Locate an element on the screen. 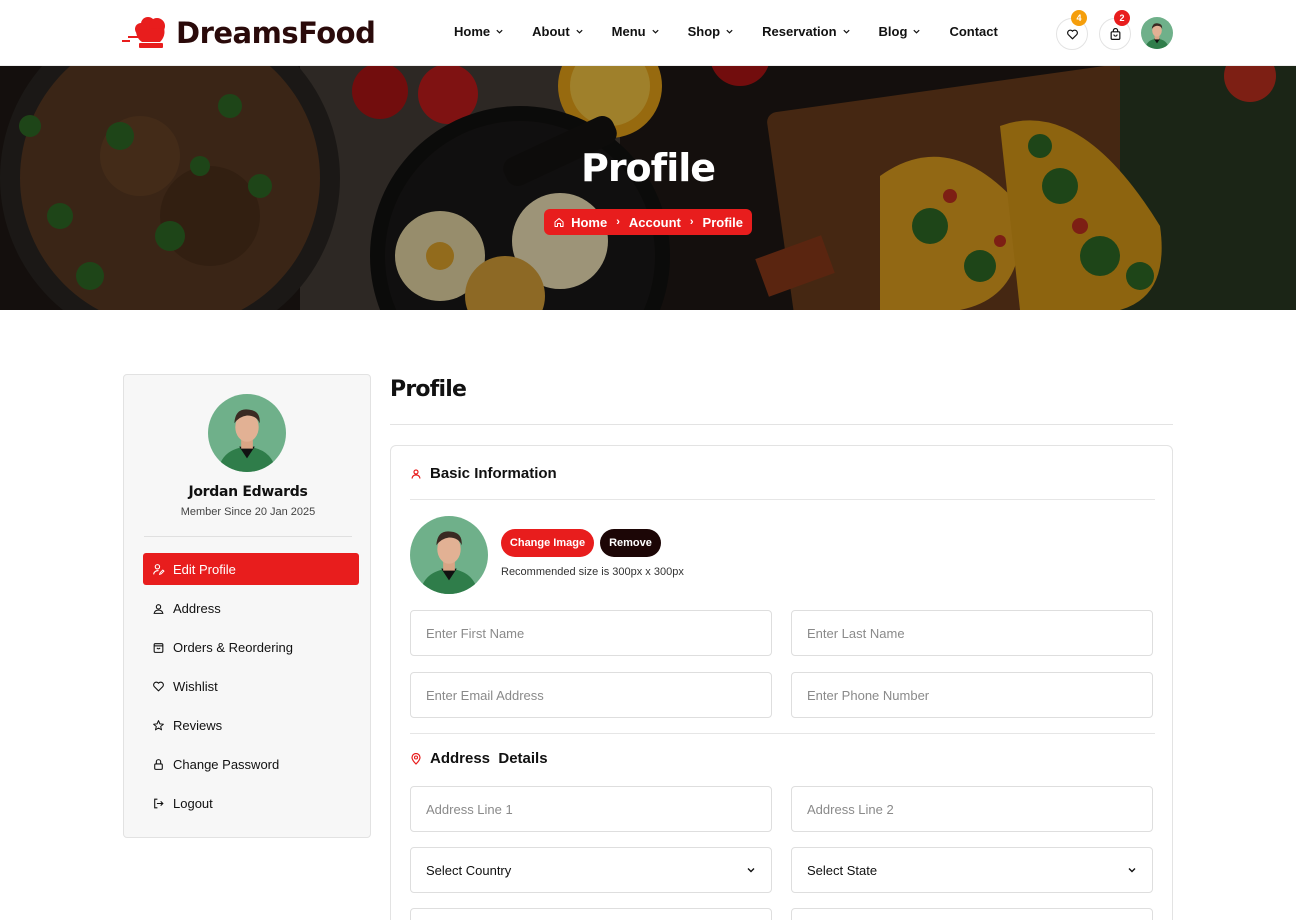 The width and height of the screenshot is (1296, 920). logo: DreamsFood is located at coordinates (249, 33).